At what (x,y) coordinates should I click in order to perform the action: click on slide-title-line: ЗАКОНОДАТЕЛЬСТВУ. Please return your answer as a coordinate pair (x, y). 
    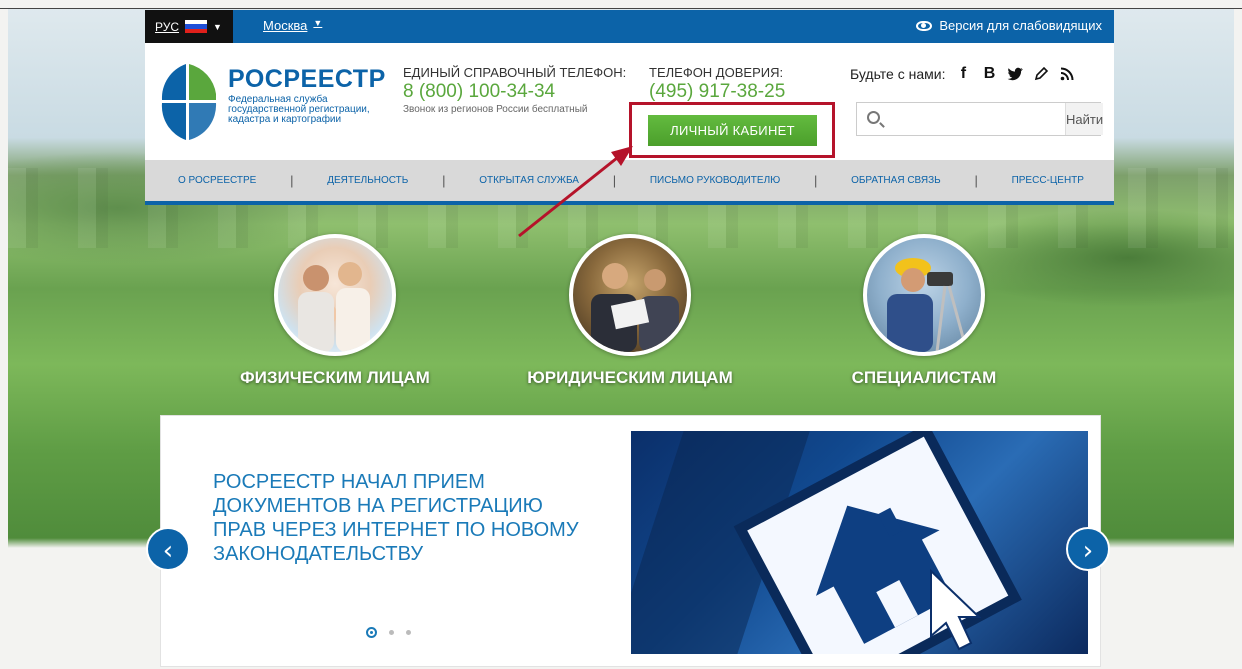
    Looking at the image, I should click on (318, 554).